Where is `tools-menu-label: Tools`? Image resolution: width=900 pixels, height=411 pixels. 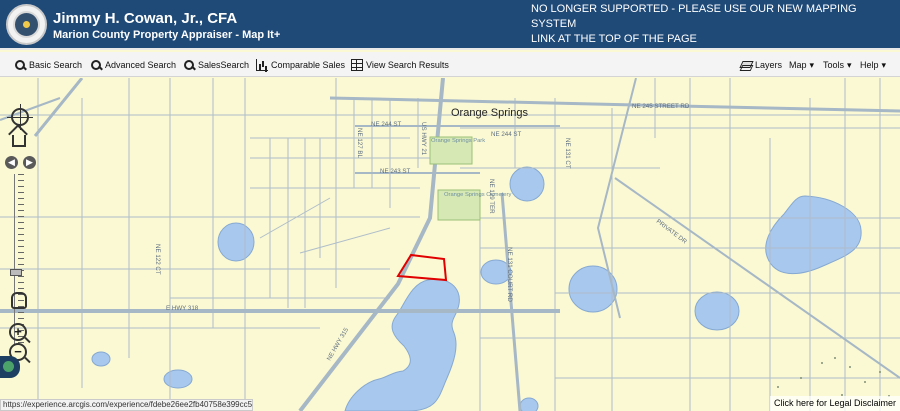
tools-menu-label: Tools is located at coordinates (834, 65).